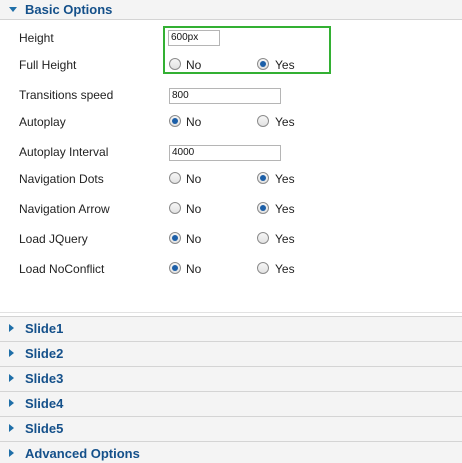  What do you see at coordinates (69, 9) in the screenshot?
I see `basic-options-title: Basic Options` at bounding box center [69, 9].